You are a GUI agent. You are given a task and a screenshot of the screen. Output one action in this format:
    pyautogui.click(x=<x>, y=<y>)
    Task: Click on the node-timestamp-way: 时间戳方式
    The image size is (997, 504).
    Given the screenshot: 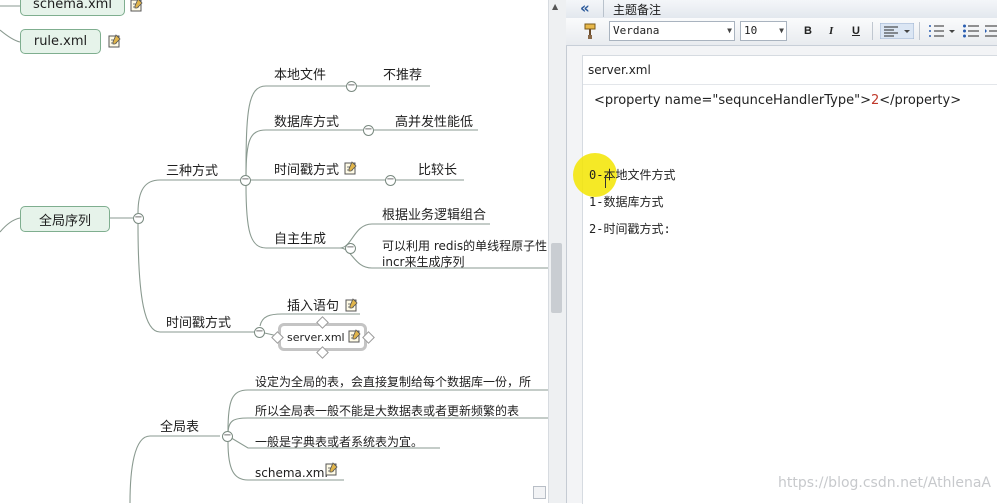 What is the action you would take?
    pyautogui.click(x=306, y=171)
    